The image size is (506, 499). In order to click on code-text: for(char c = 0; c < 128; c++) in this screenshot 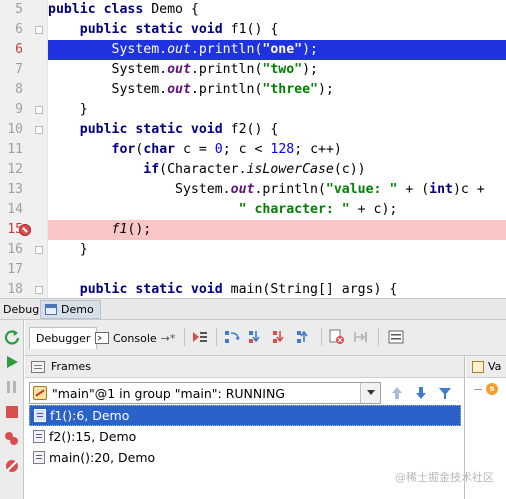, I will do `click(226, 149)`.